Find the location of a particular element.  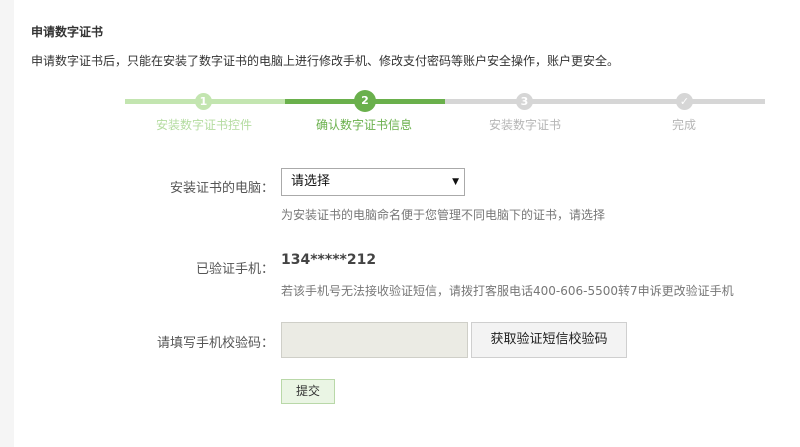

computer-select: 请选择 ▼ is located at coordinates (373, 182).